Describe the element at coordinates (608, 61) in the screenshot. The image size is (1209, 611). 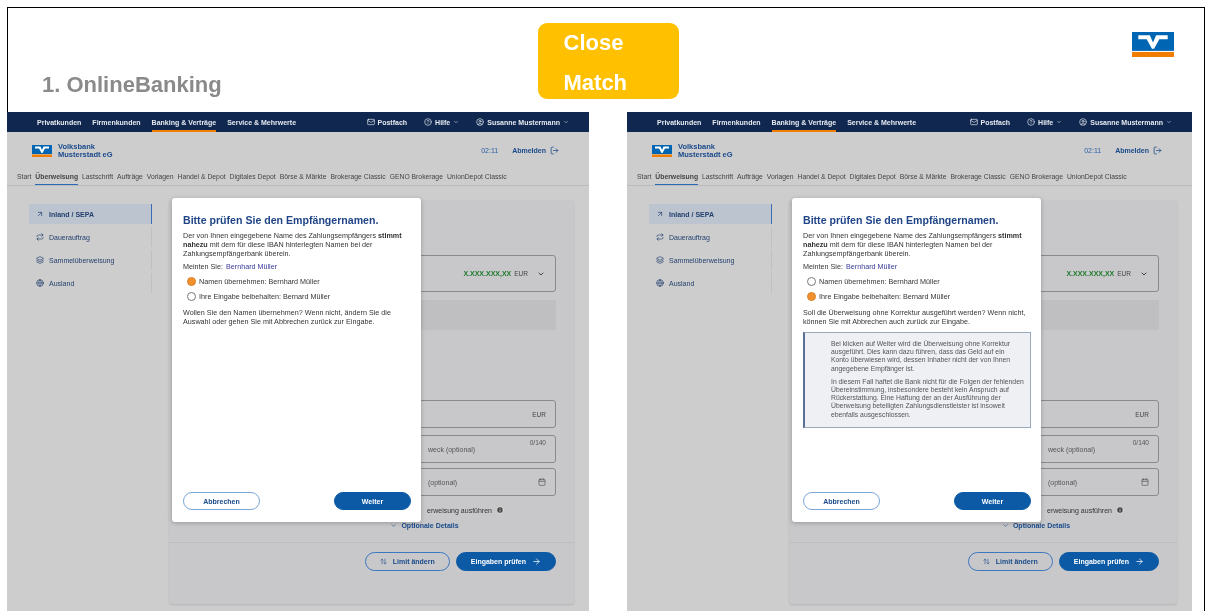
I see `status-badge: Close Match` at that location.